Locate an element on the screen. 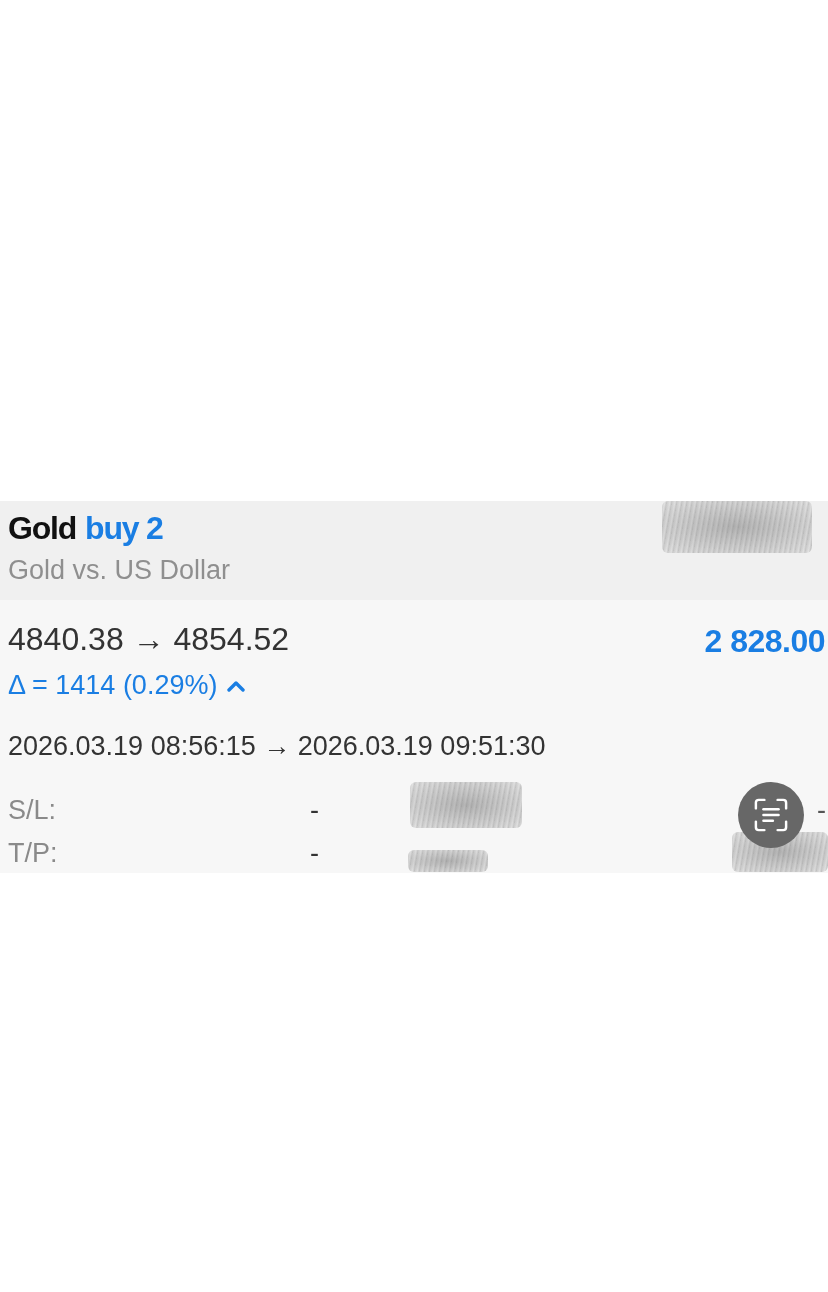  symbol-title: Gold is located at coordinates (42, 528).